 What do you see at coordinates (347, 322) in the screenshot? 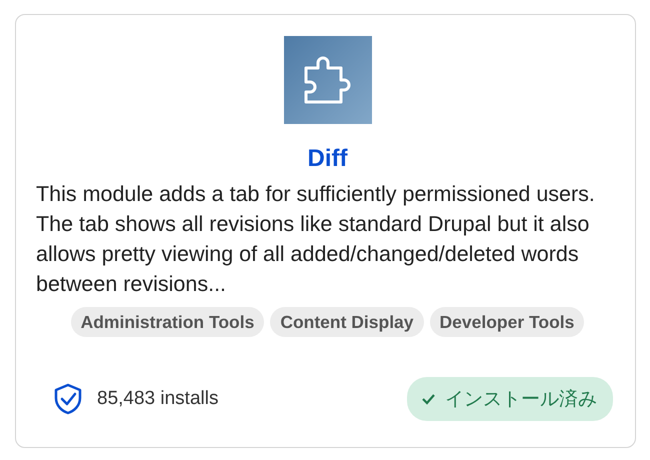
I see `category-tag: Content Display` at bounding box center [347, 322].